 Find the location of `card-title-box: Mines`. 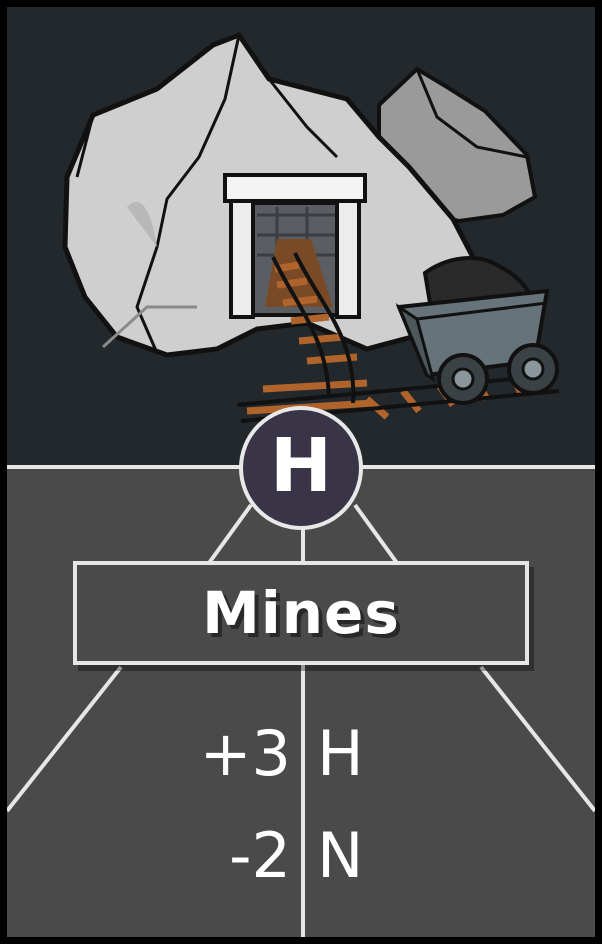

card-title-box: Mines is located at coordinates (301, 613).